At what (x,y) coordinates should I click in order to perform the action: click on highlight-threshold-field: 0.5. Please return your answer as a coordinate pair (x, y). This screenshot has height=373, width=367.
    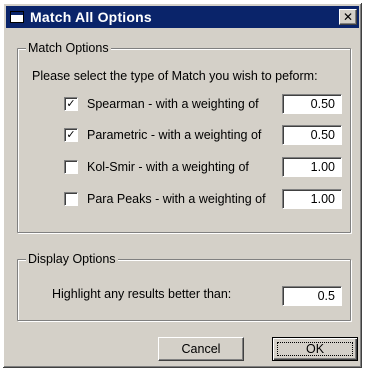
    Looking at the image, I should click on (312, 296).